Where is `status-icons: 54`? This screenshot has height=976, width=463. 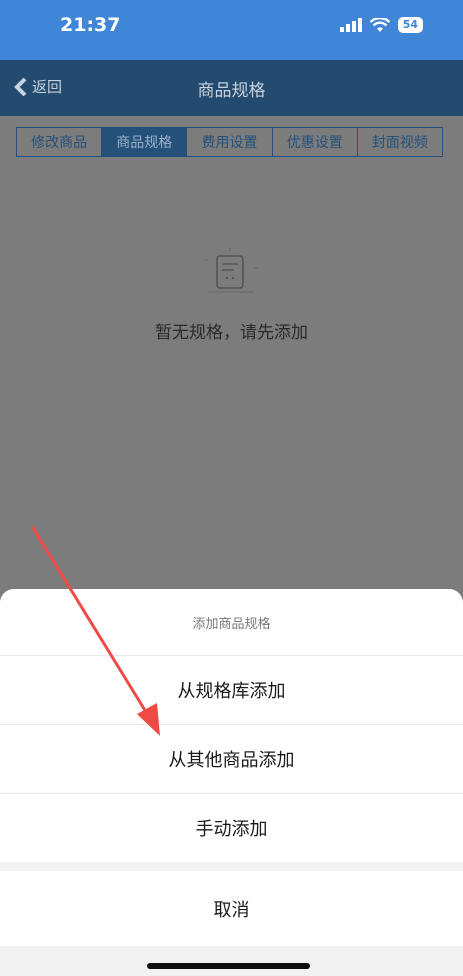
status-icons: 54 is located at coordinates (381, 25).